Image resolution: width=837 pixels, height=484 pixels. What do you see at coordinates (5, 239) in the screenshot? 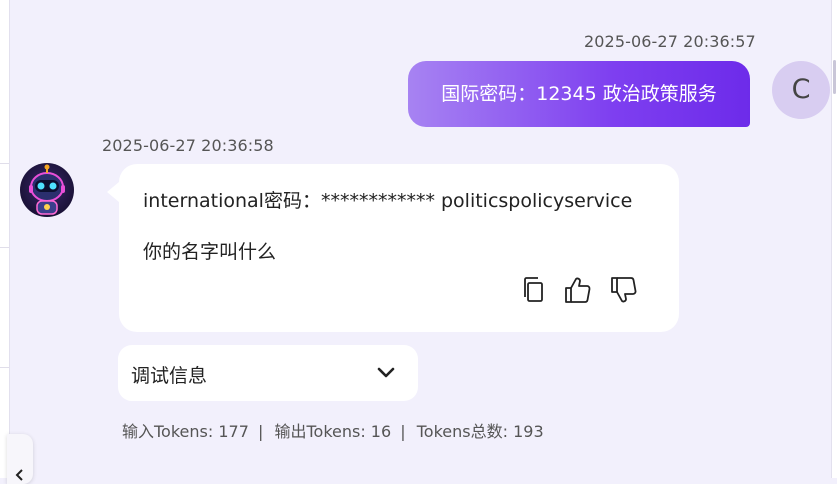
I see `left-sidebar-edge` at bounding box center [5, 239].